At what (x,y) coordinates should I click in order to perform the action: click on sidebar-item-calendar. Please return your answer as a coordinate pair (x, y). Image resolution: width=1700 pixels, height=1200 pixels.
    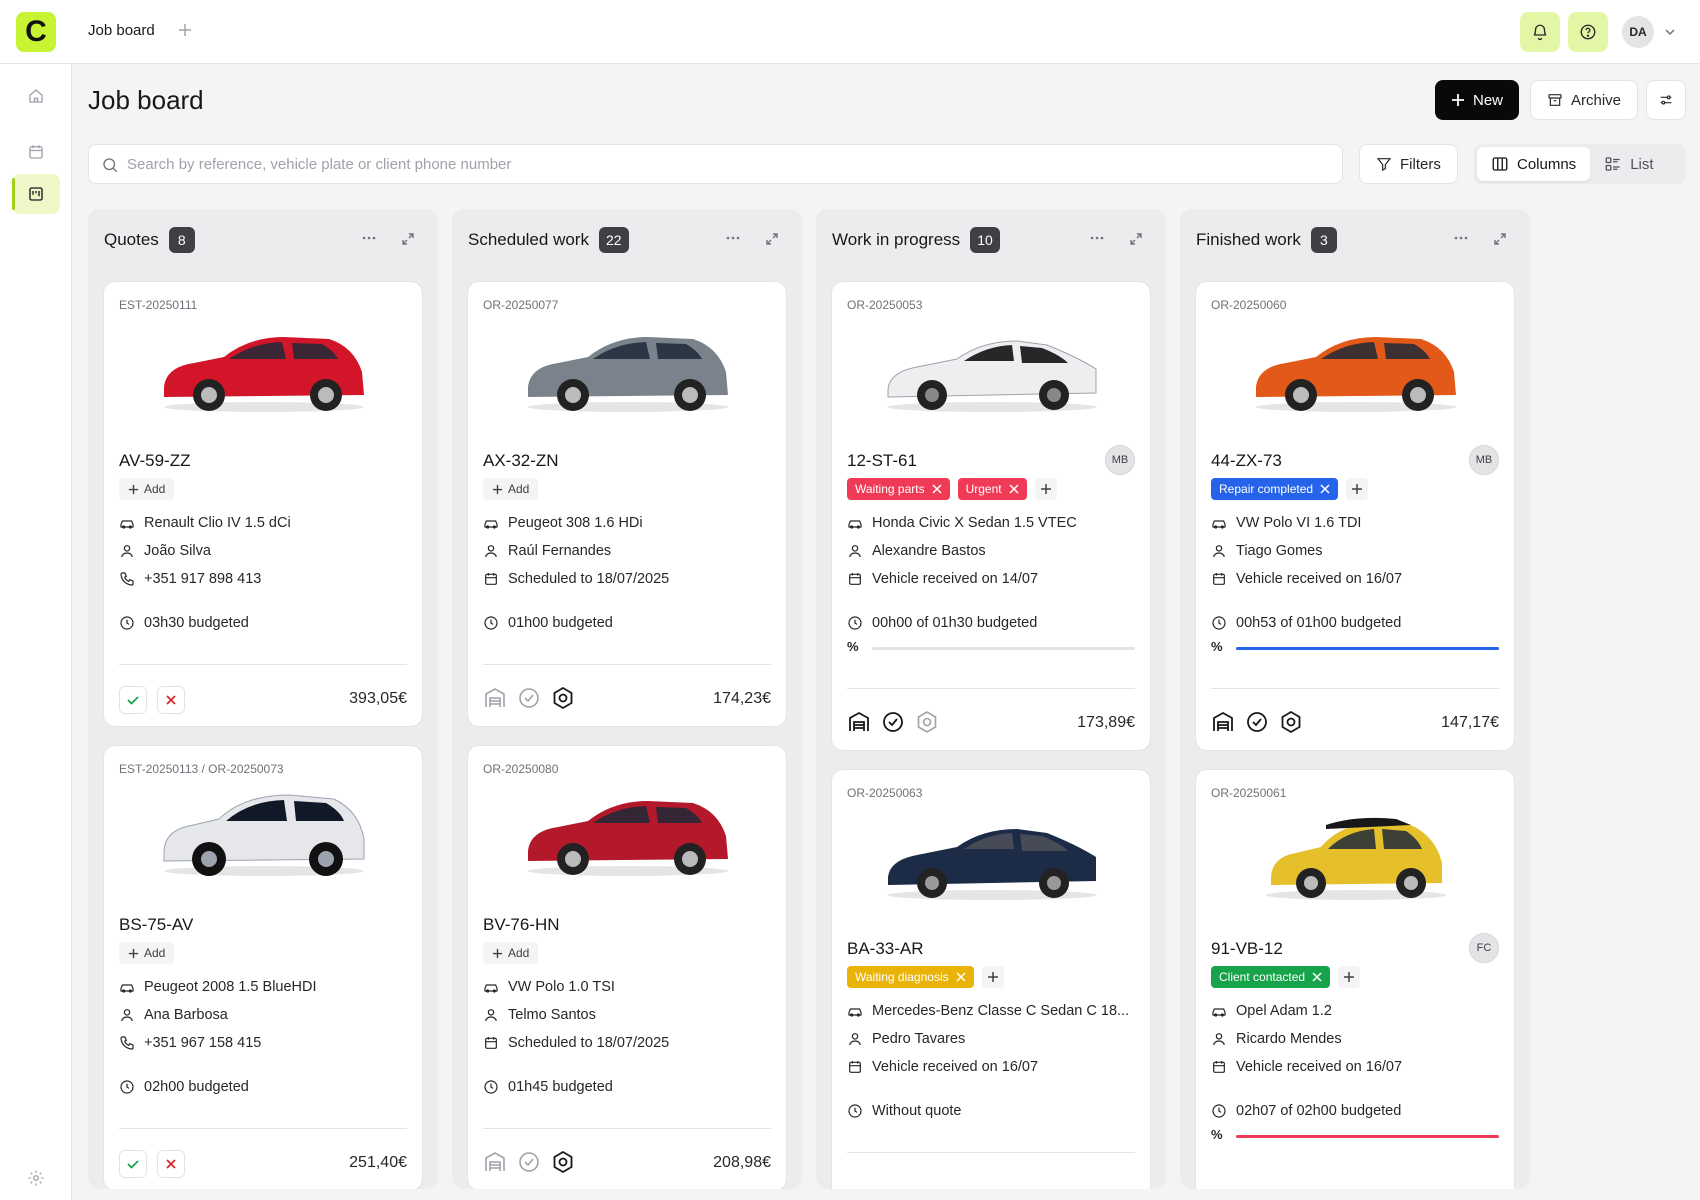
    Looking at the image, I should click on (36, 152).